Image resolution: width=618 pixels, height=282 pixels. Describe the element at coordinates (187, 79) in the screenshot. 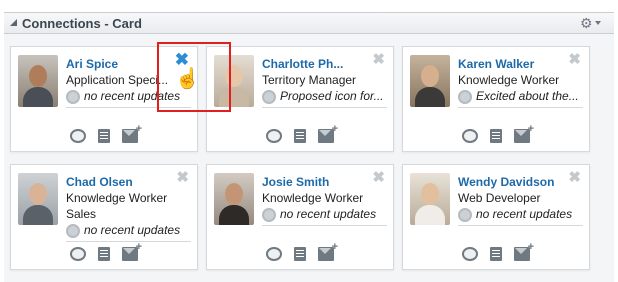

I see `hand-cursor-icon: ☝` at that location.